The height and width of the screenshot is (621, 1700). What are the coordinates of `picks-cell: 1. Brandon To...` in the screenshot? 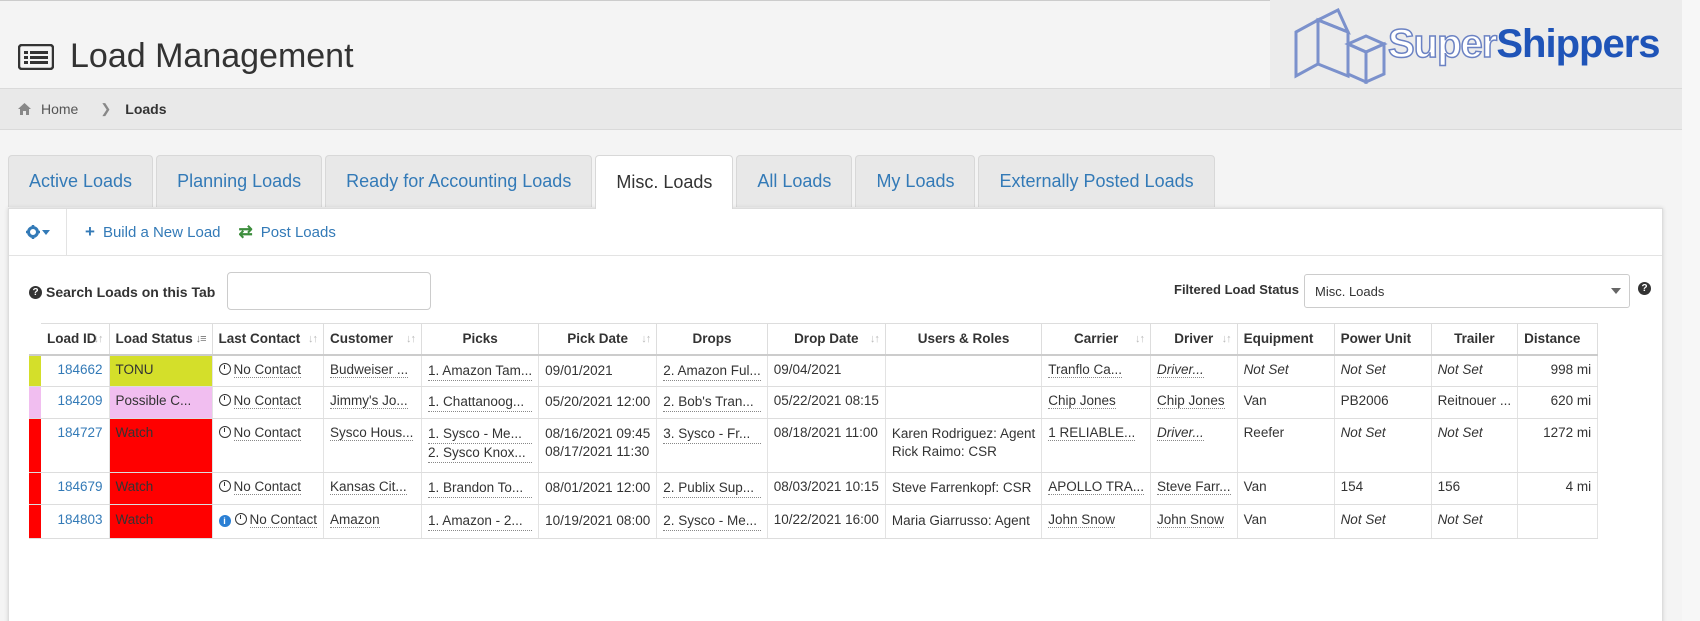 It's located at (480, 488).